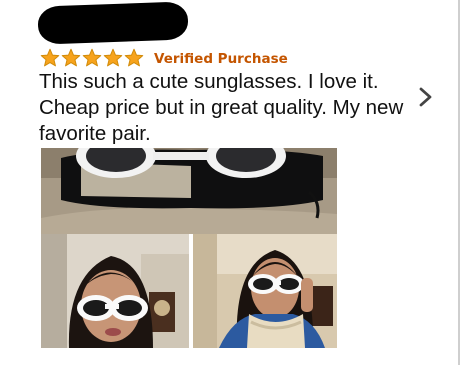 The image size is (474, 365). What do you see at coordinates (115, 291) in the screenshot?
I see `review-photo-selfie-left` at bounding box center [115, 291].